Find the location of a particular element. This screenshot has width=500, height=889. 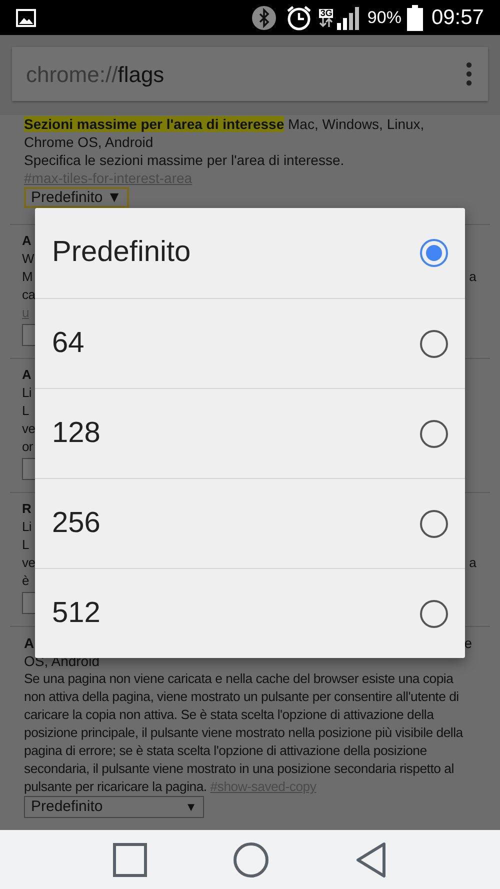

flag-heading: Sezioni massime per l'area di interesse Mac, Windows, Linux, Chrome OS, Android is located at coordinates (225, 133).